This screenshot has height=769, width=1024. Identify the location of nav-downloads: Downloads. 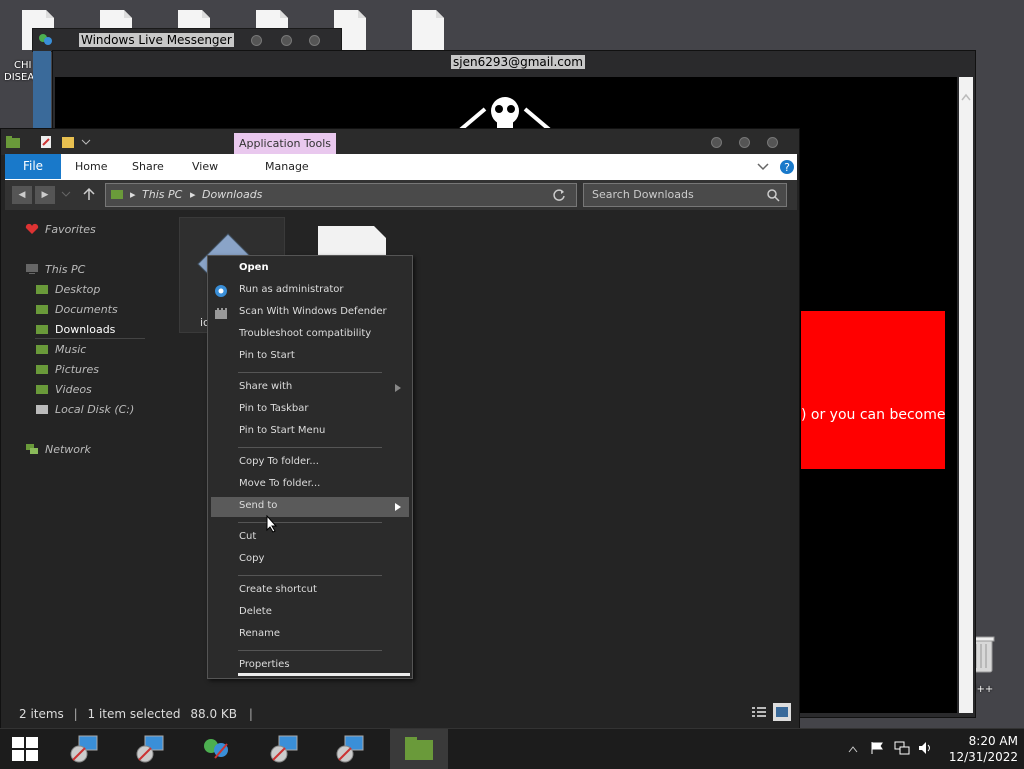
(75, 329).